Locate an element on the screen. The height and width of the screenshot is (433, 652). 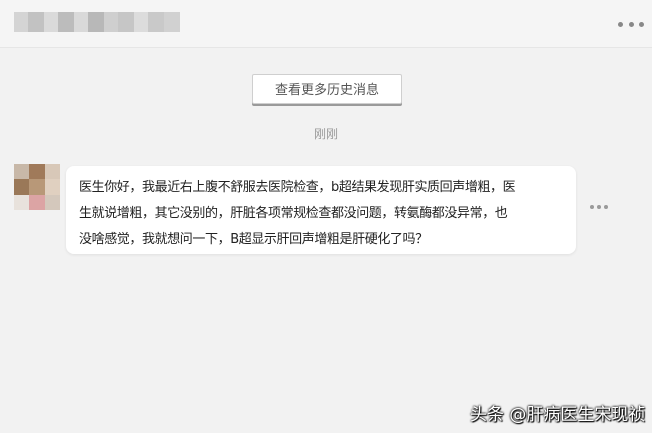
more-dots-icon is located at coordinates (631, 24).